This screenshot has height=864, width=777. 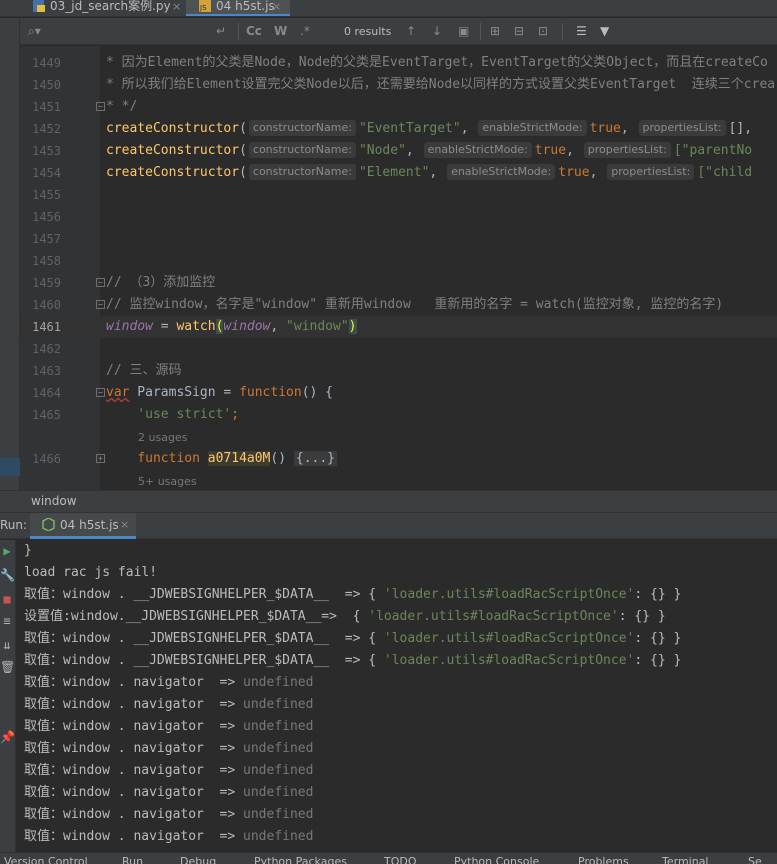 What do you see at coordinates (437, 31) in the screenshot?
I see `next-occurrence-icon: ↓` at bounding box center [437, 31].